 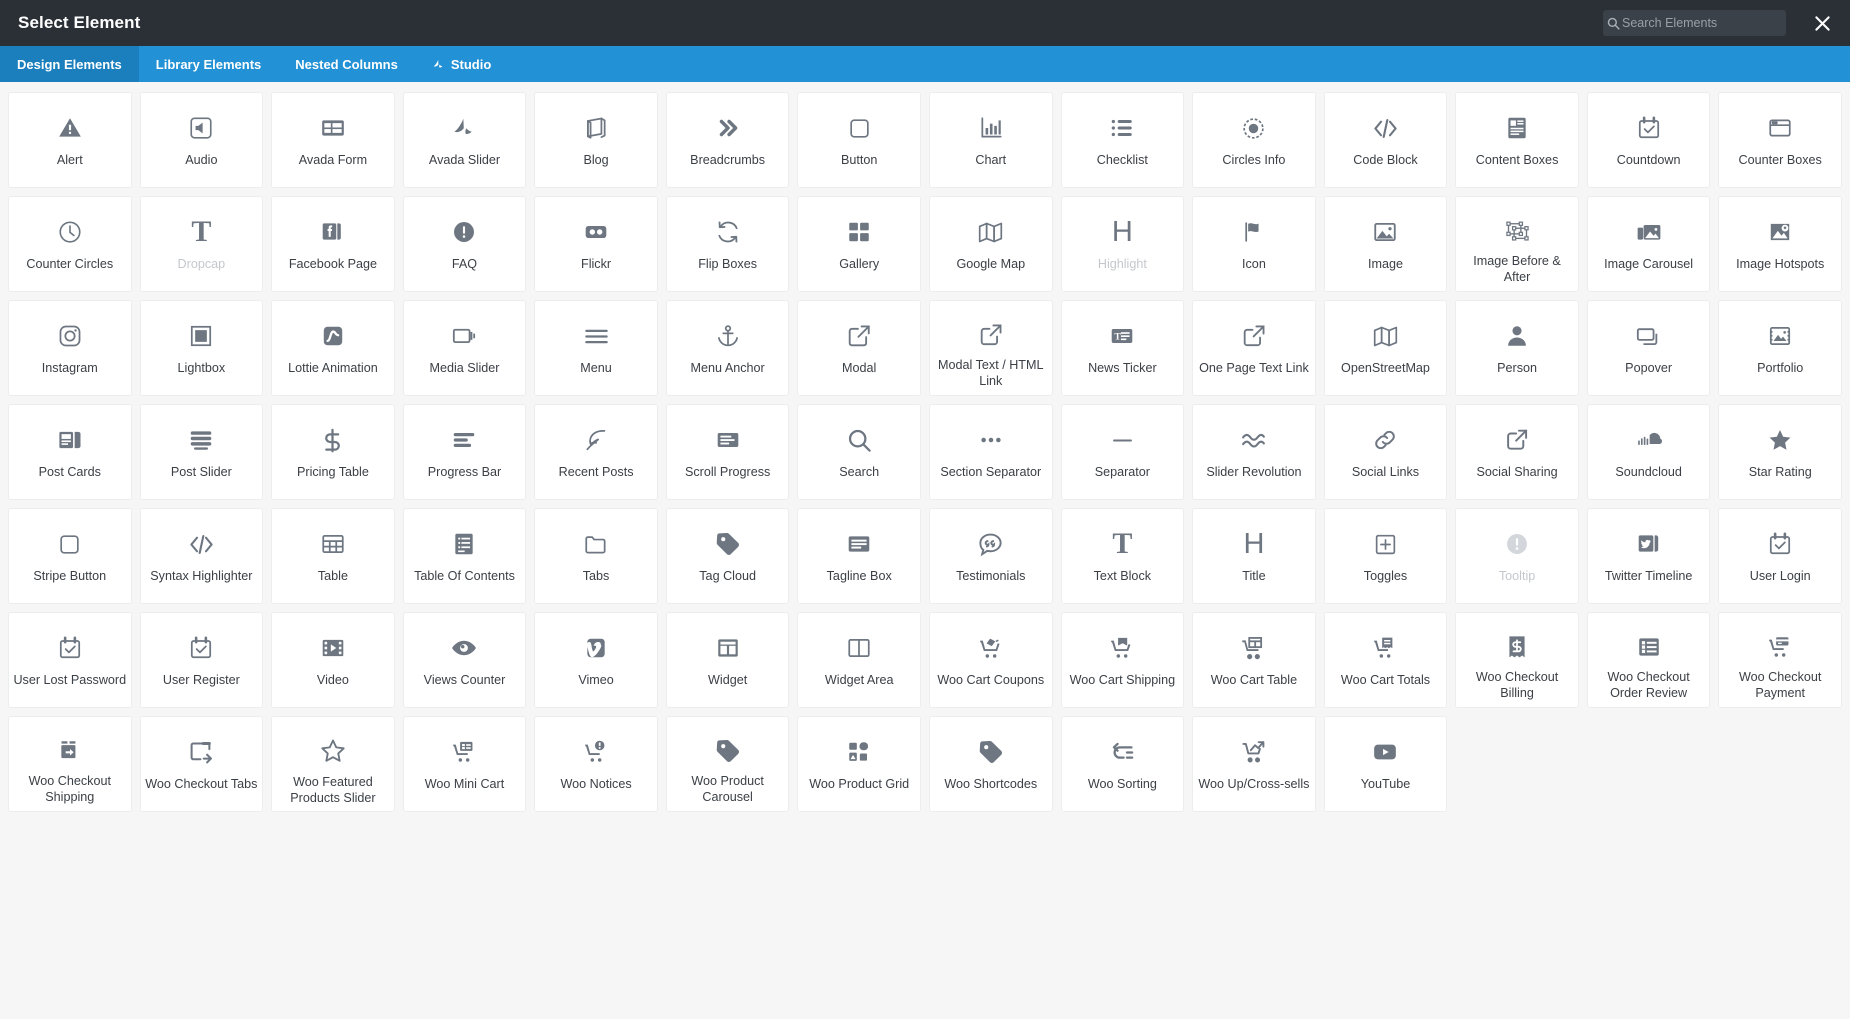 I want to click on element-card: Circles Info, so click(x=1254, y=140).